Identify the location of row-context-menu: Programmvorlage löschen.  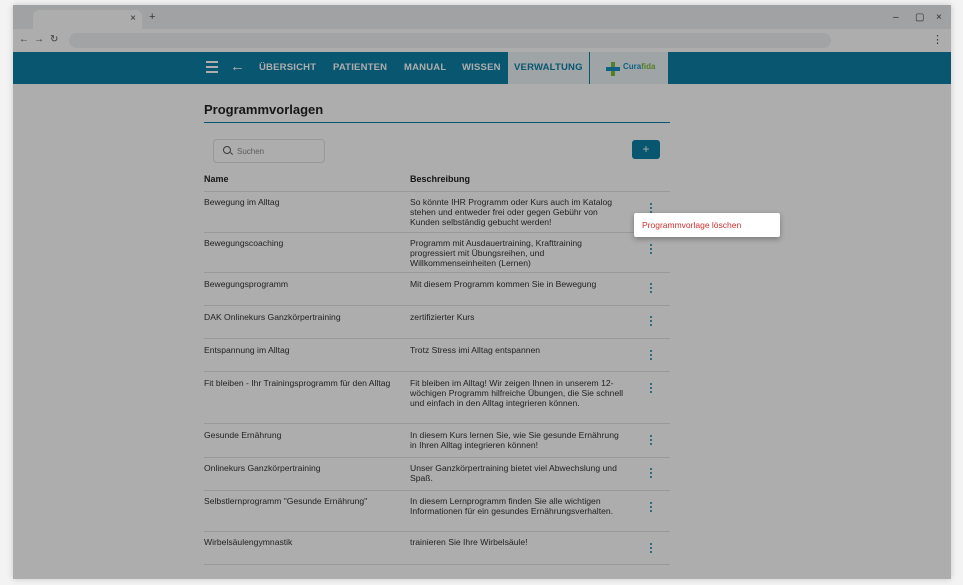
(707, 225).